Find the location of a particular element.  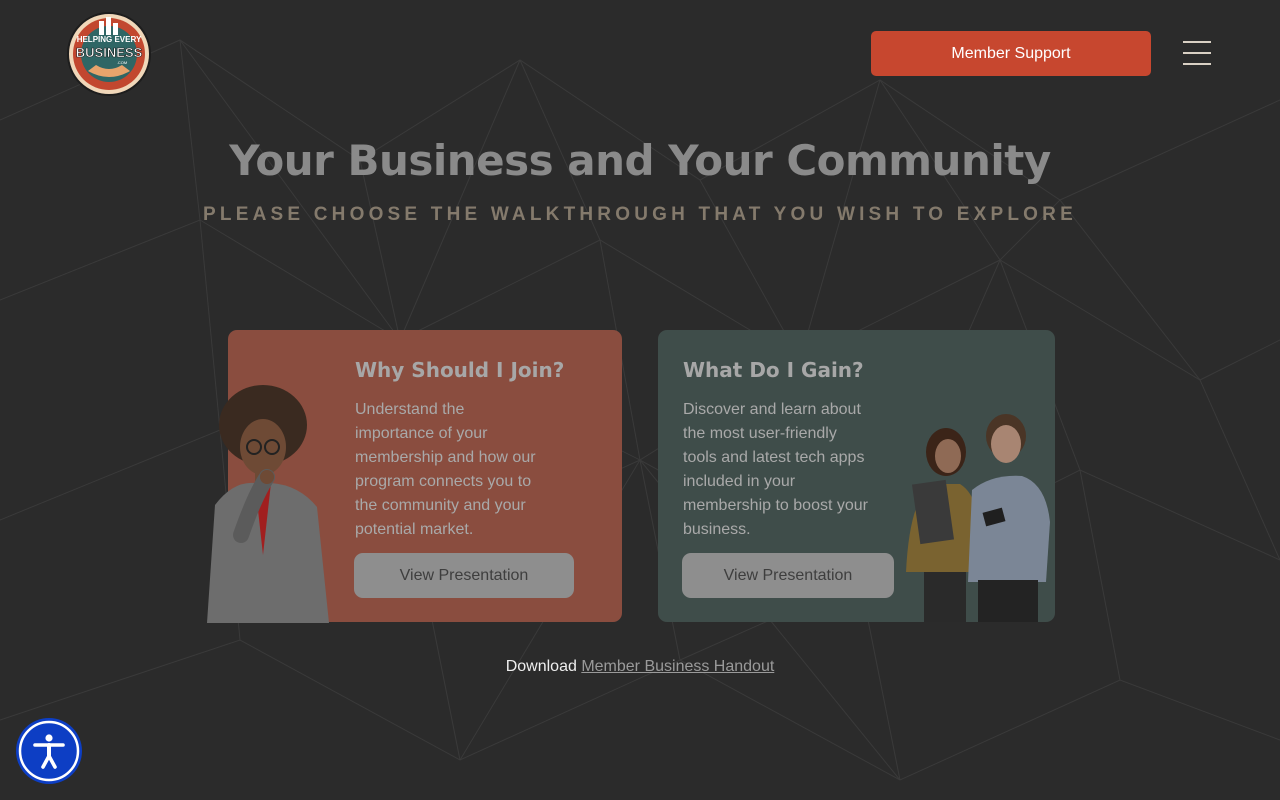

colleagues-with-tablet-illustration is located at coordinates (978, 518).